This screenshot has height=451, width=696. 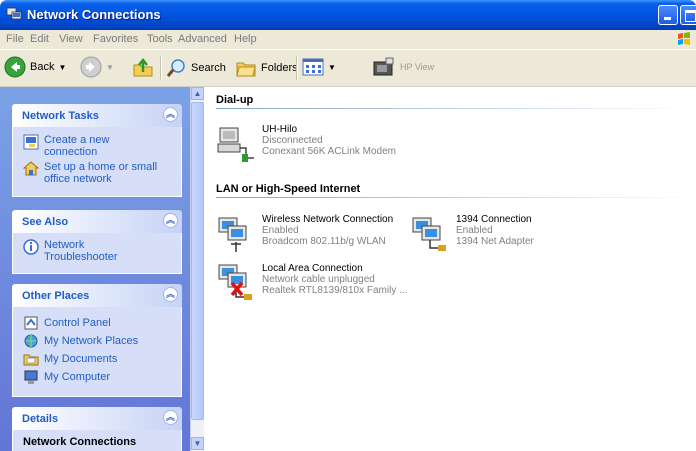 What do you see at coordinates (93, 323) in the screenshot?
I see `control-panel-link: Control Panel` at bounding box center [93, 323].